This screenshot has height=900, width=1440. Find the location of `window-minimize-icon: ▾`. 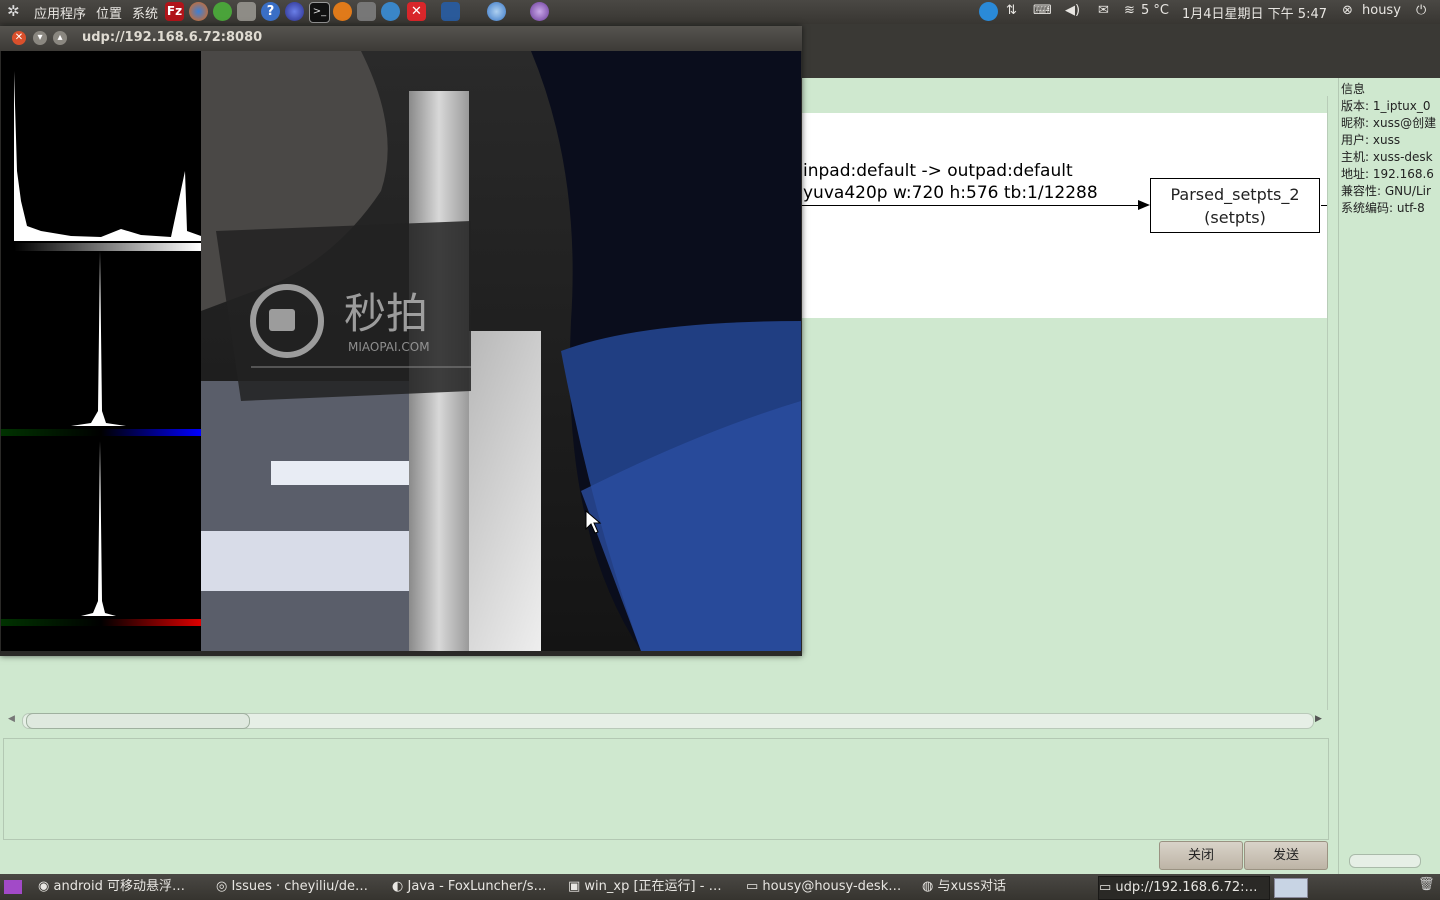

window-minimize-icon: ▾ is located at coordinates (40, 38).